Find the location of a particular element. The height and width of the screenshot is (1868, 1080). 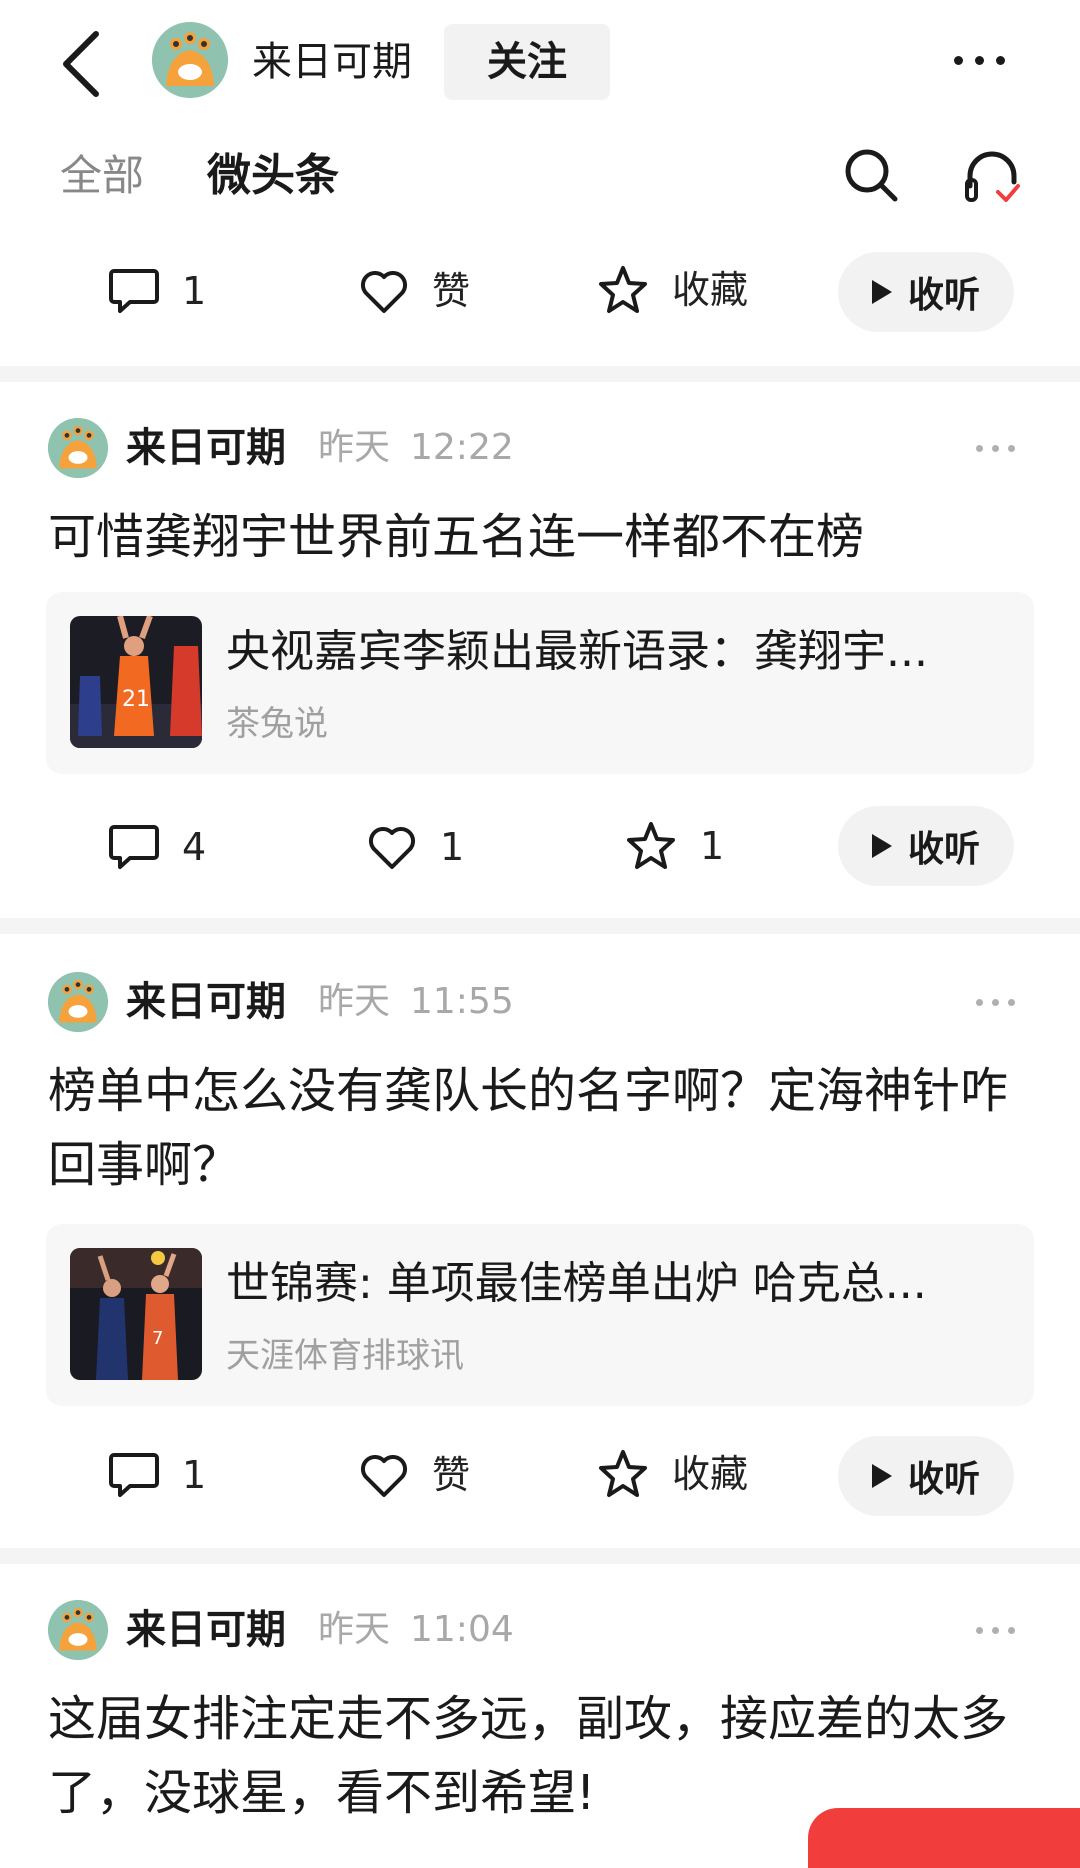

article-thumbnail: 21 is located at coordinates (136, 682).